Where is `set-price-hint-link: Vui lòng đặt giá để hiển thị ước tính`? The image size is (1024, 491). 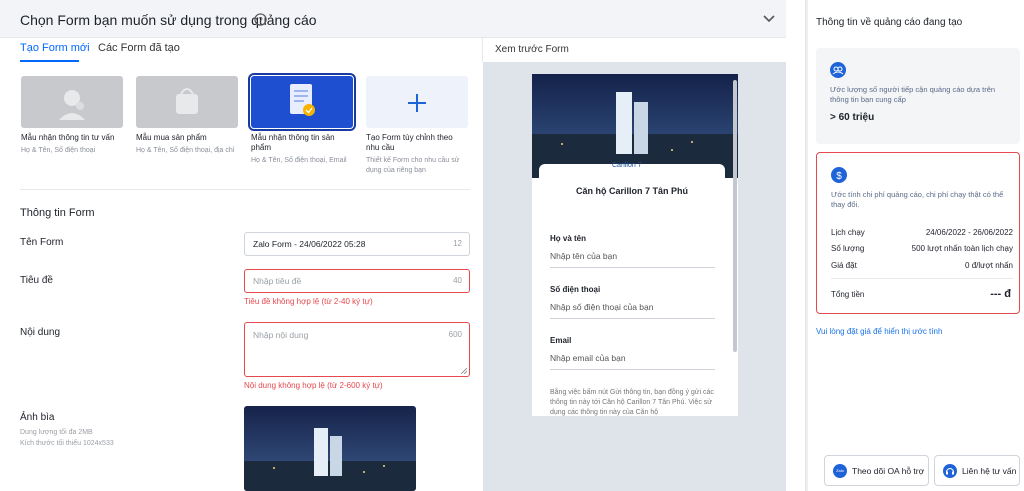 set-price-hint-link: Vui lòng đặt giá để hiển thị ước tính is located at coordinates (879, 331).